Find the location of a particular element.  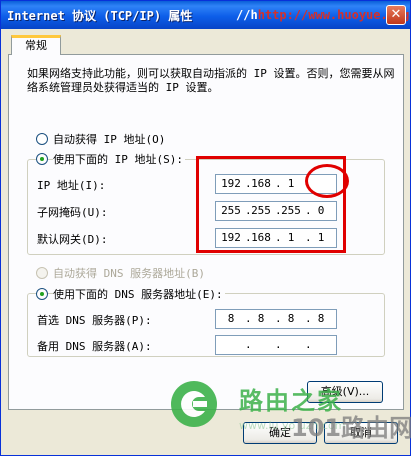

alternate-dns-field: . . . is located at coordinates (276, 345).